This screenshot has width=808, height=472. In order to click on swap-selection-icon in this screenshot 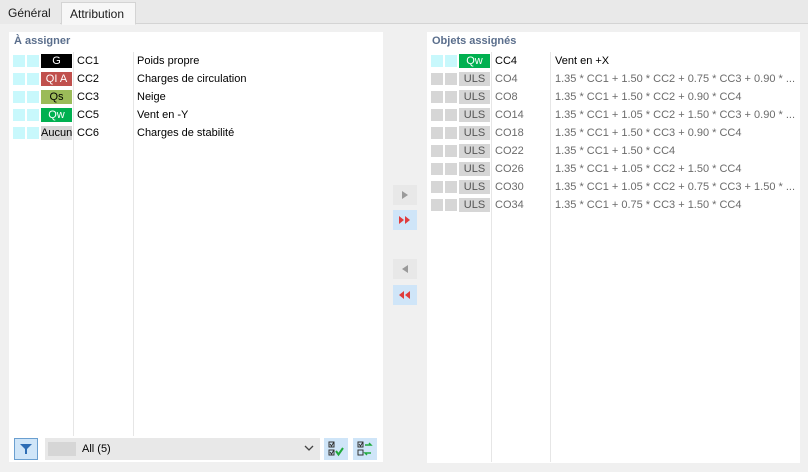, I will do `click(365, 448)`.